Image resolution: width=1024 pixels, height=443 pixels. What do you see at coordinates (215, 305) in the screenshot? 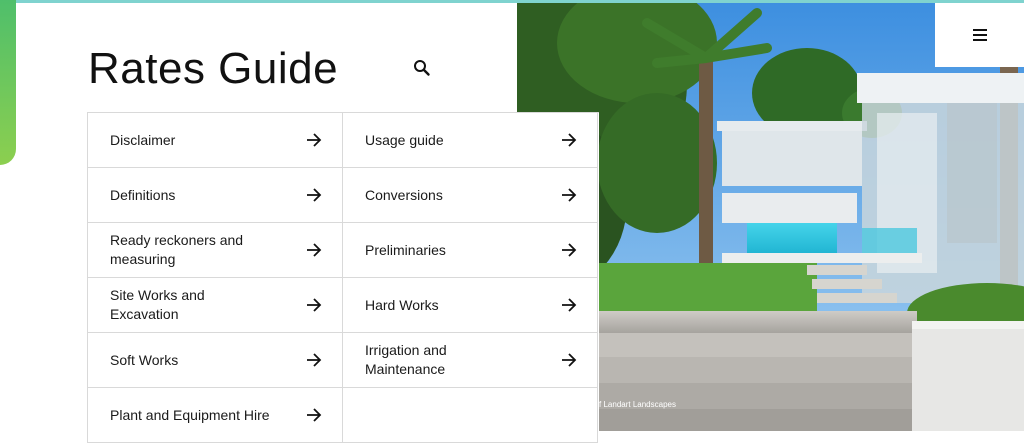
I see `grid-item-site-works: Site Works and Excavation` at bounding box center [215, 305].